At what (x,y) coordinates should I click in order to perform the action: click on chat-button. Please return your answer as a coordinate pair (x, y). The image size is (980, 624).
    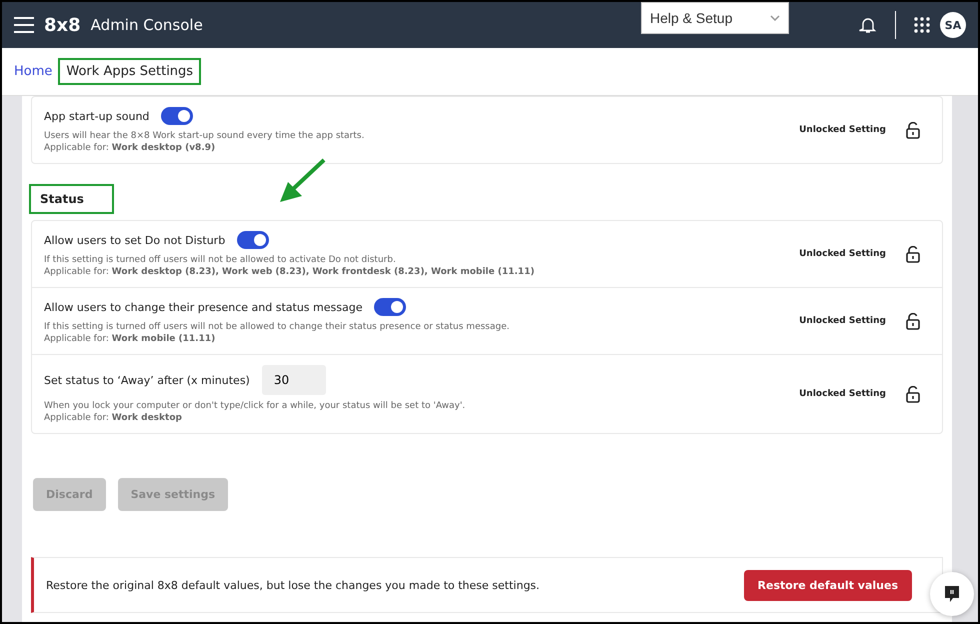
    Looking at the image, I should click on (952, 594).